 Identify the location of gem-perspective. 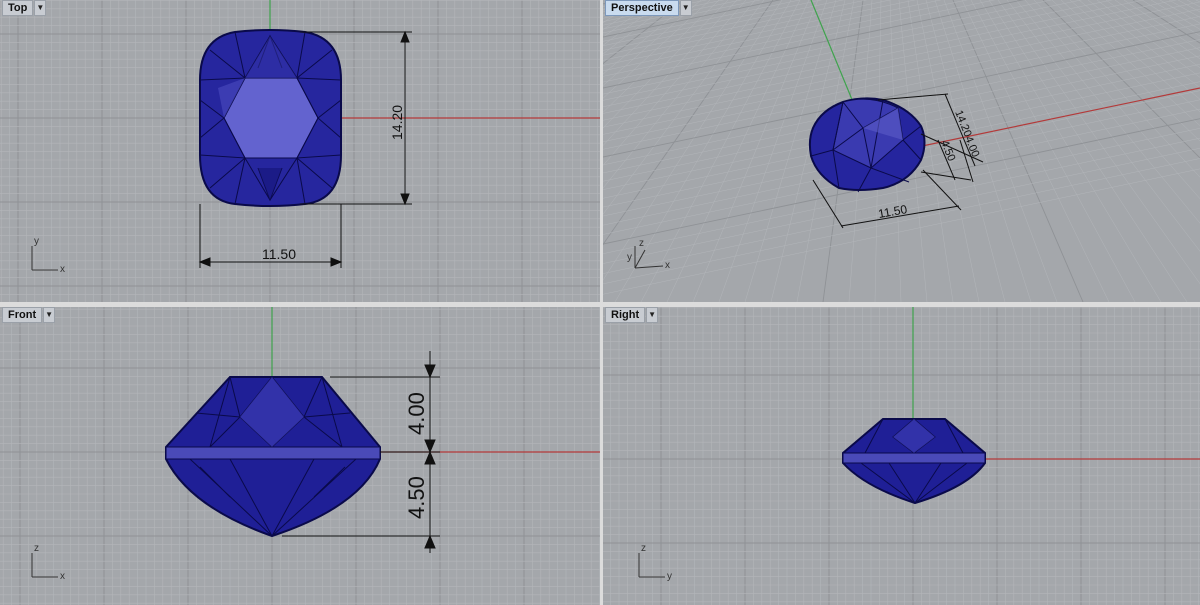
(867, 145).